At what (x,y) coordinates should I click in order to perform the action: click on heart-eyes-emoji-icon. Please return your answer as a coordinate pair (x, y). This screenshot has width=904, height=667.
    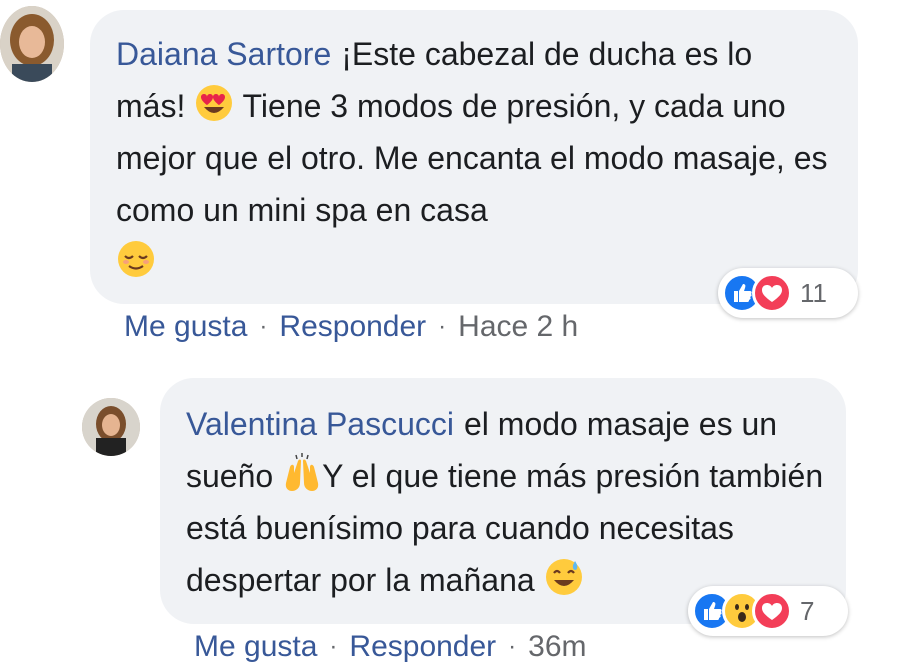
    Looking at the image, I should click on (214, 103).